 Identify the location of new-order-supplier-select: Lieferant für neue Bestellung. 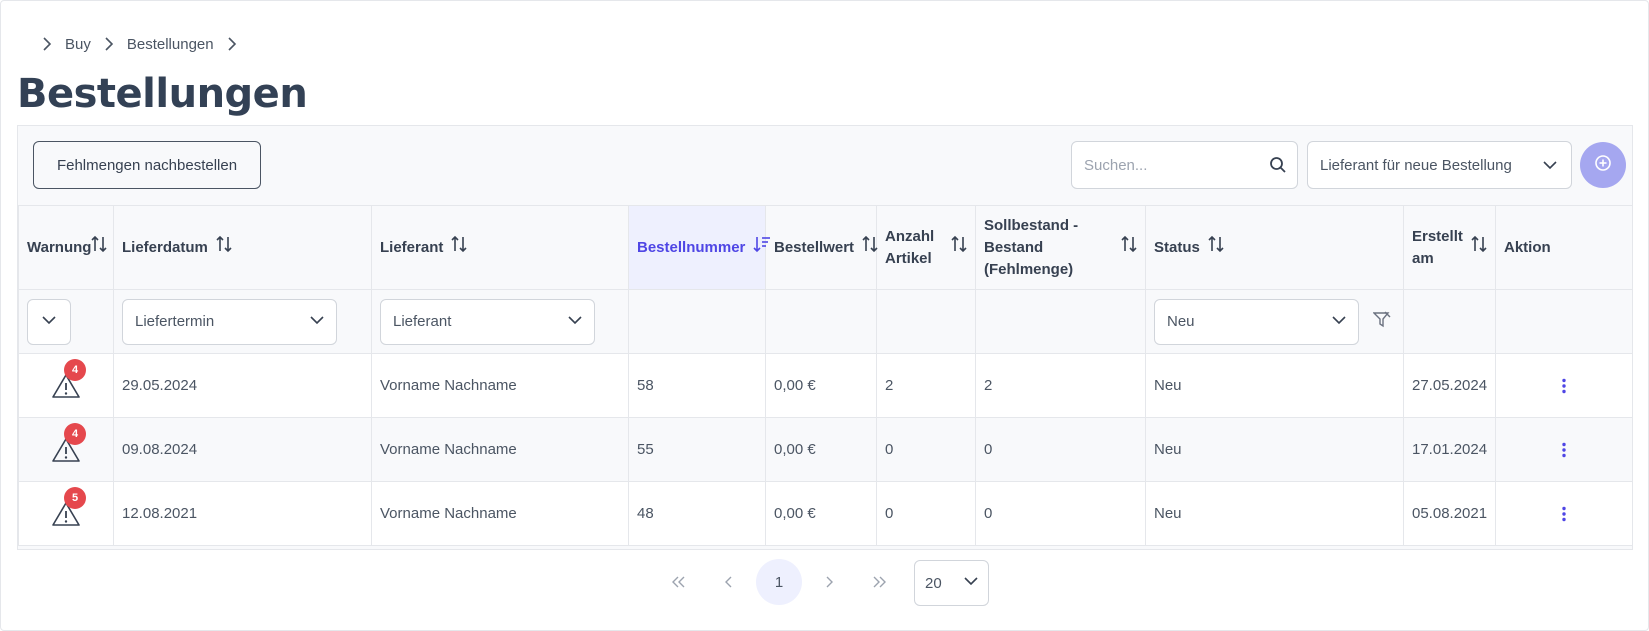
(1439, 165).